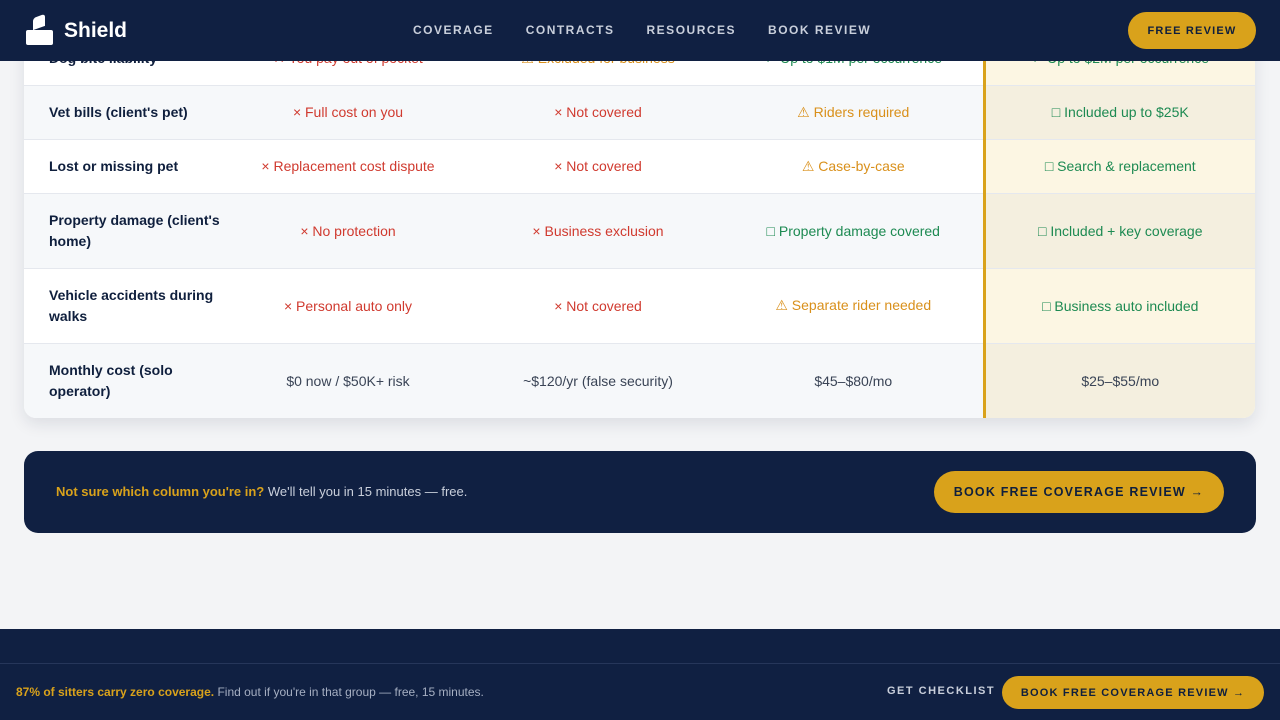 Image resolution: width=1280 pixels, height=720 pixels. I want to click on row-label: Lost or missing pet, so click(124, 166).